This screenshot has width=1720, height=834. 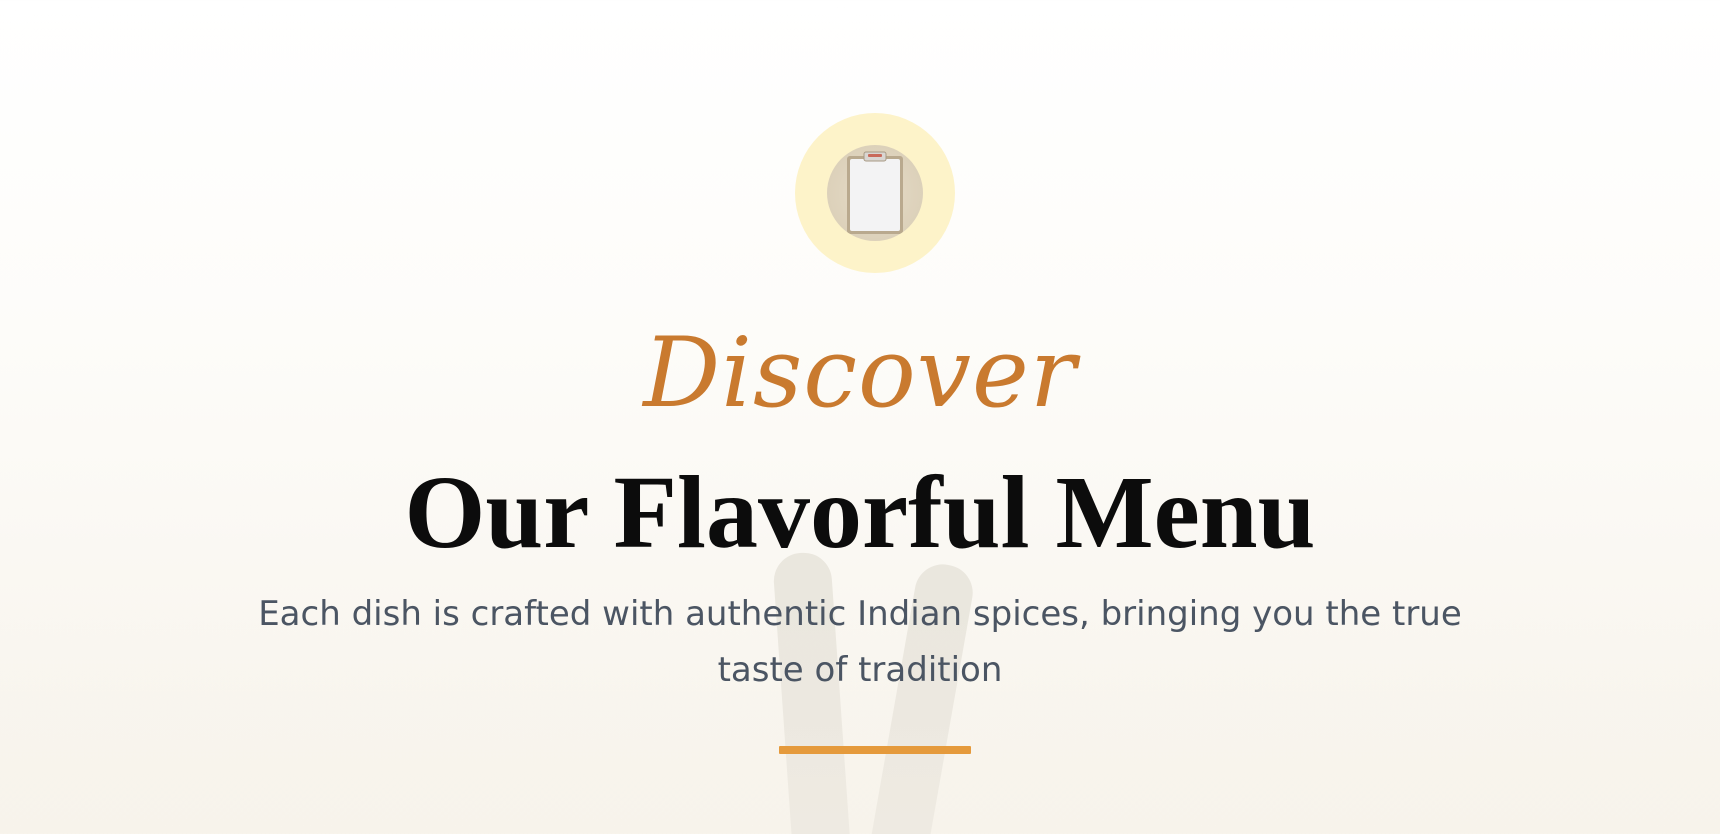 I want to click on section-title: Our Flavorful Menu, so click(x=860, y=512).